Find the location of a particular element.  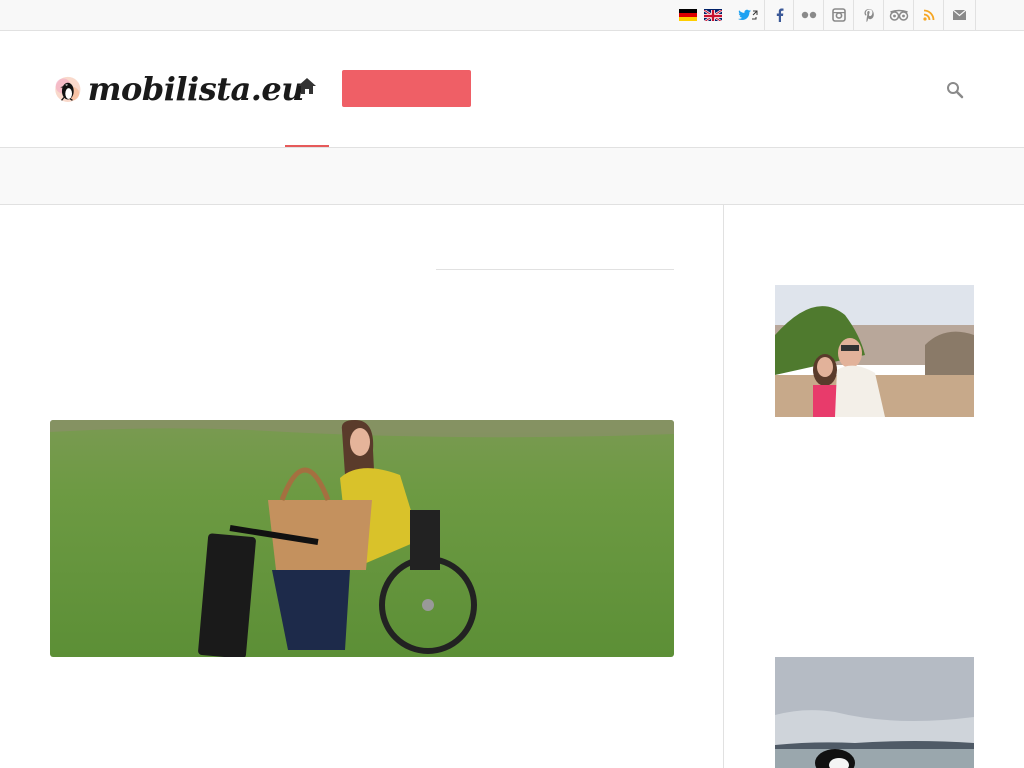

english-flag-icon is located at coordinates (713, 15).